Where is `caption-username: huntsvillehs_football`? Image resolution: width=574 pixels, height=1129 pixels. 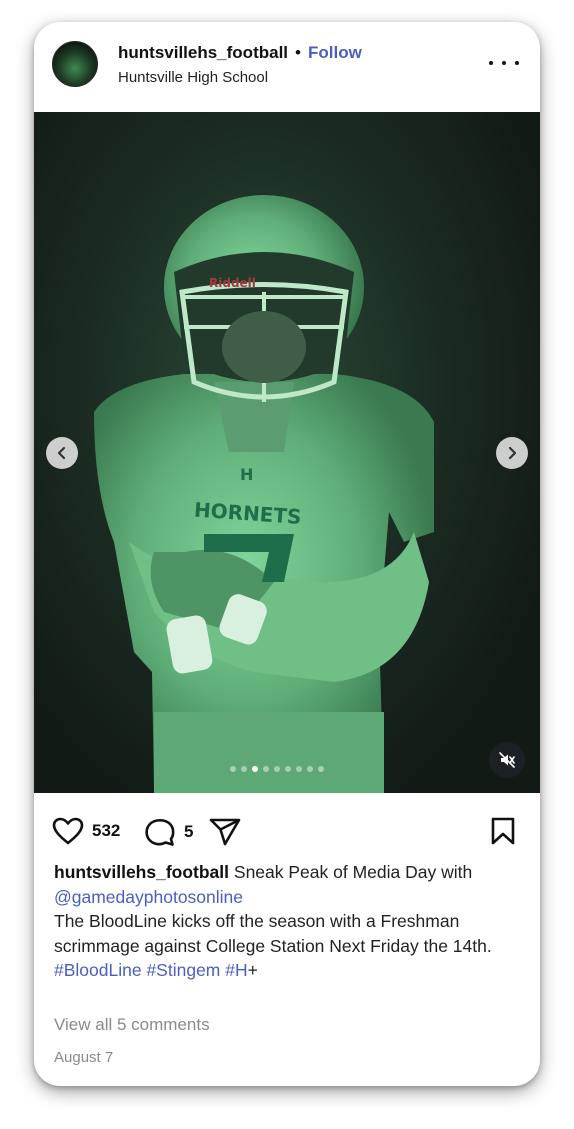 caption-username: huntsvillehs_football is located at coordinates (141, 872).